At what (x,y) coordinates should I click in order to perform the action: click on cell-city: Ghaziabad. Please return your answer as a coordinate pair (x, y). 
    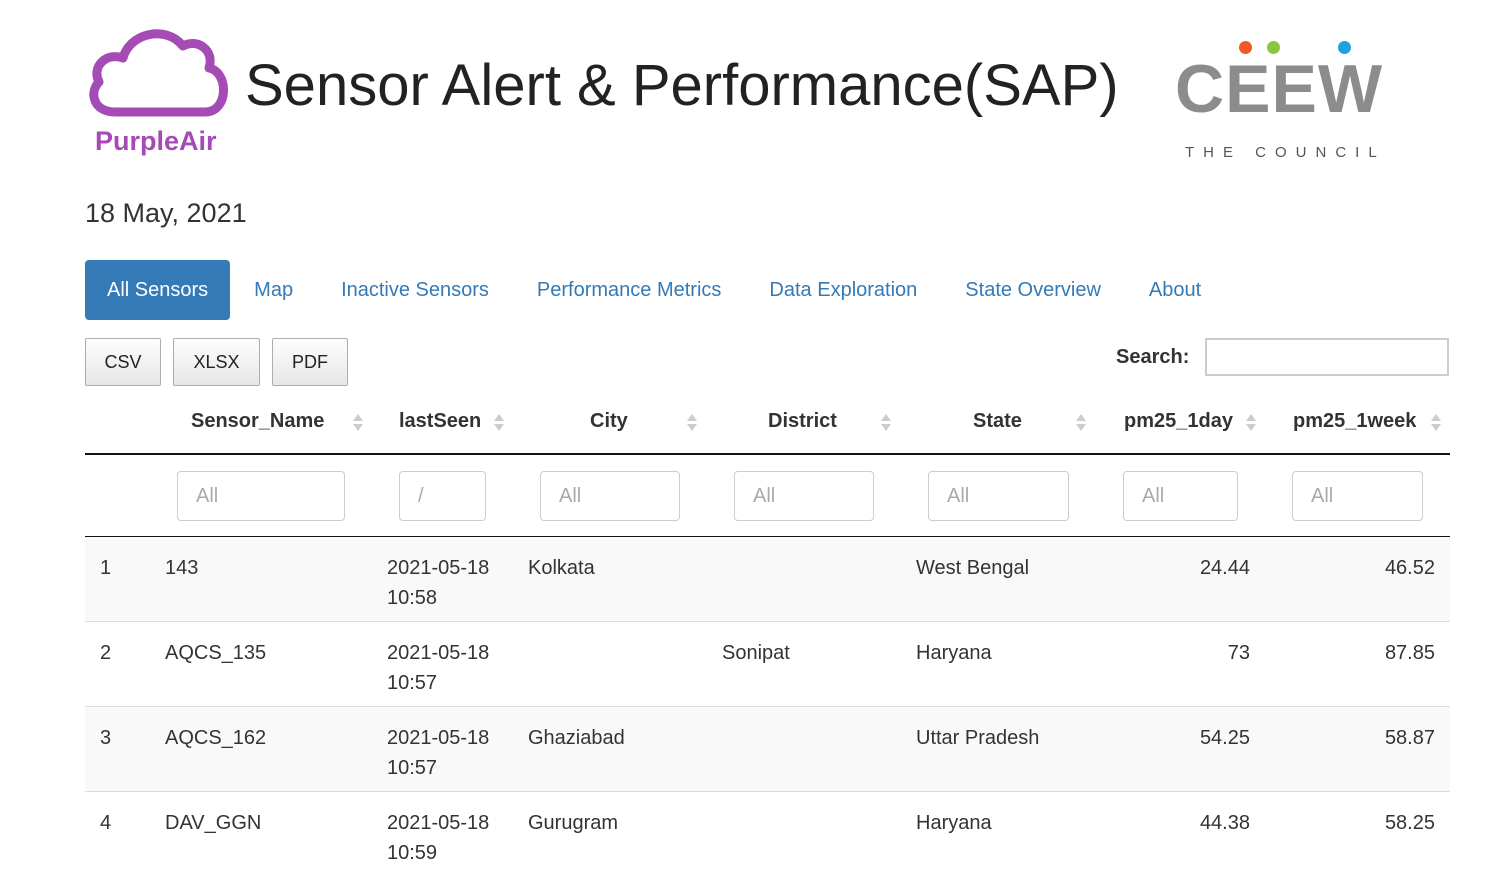
    Looking at the image, I should click on (576, 738).